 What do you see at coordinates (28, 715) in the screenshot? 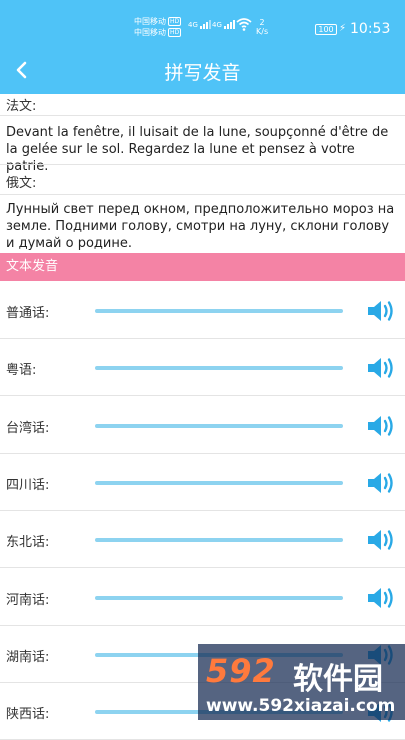
I see `dialect-name: 陕西话:` at bounding box center [28, 715].